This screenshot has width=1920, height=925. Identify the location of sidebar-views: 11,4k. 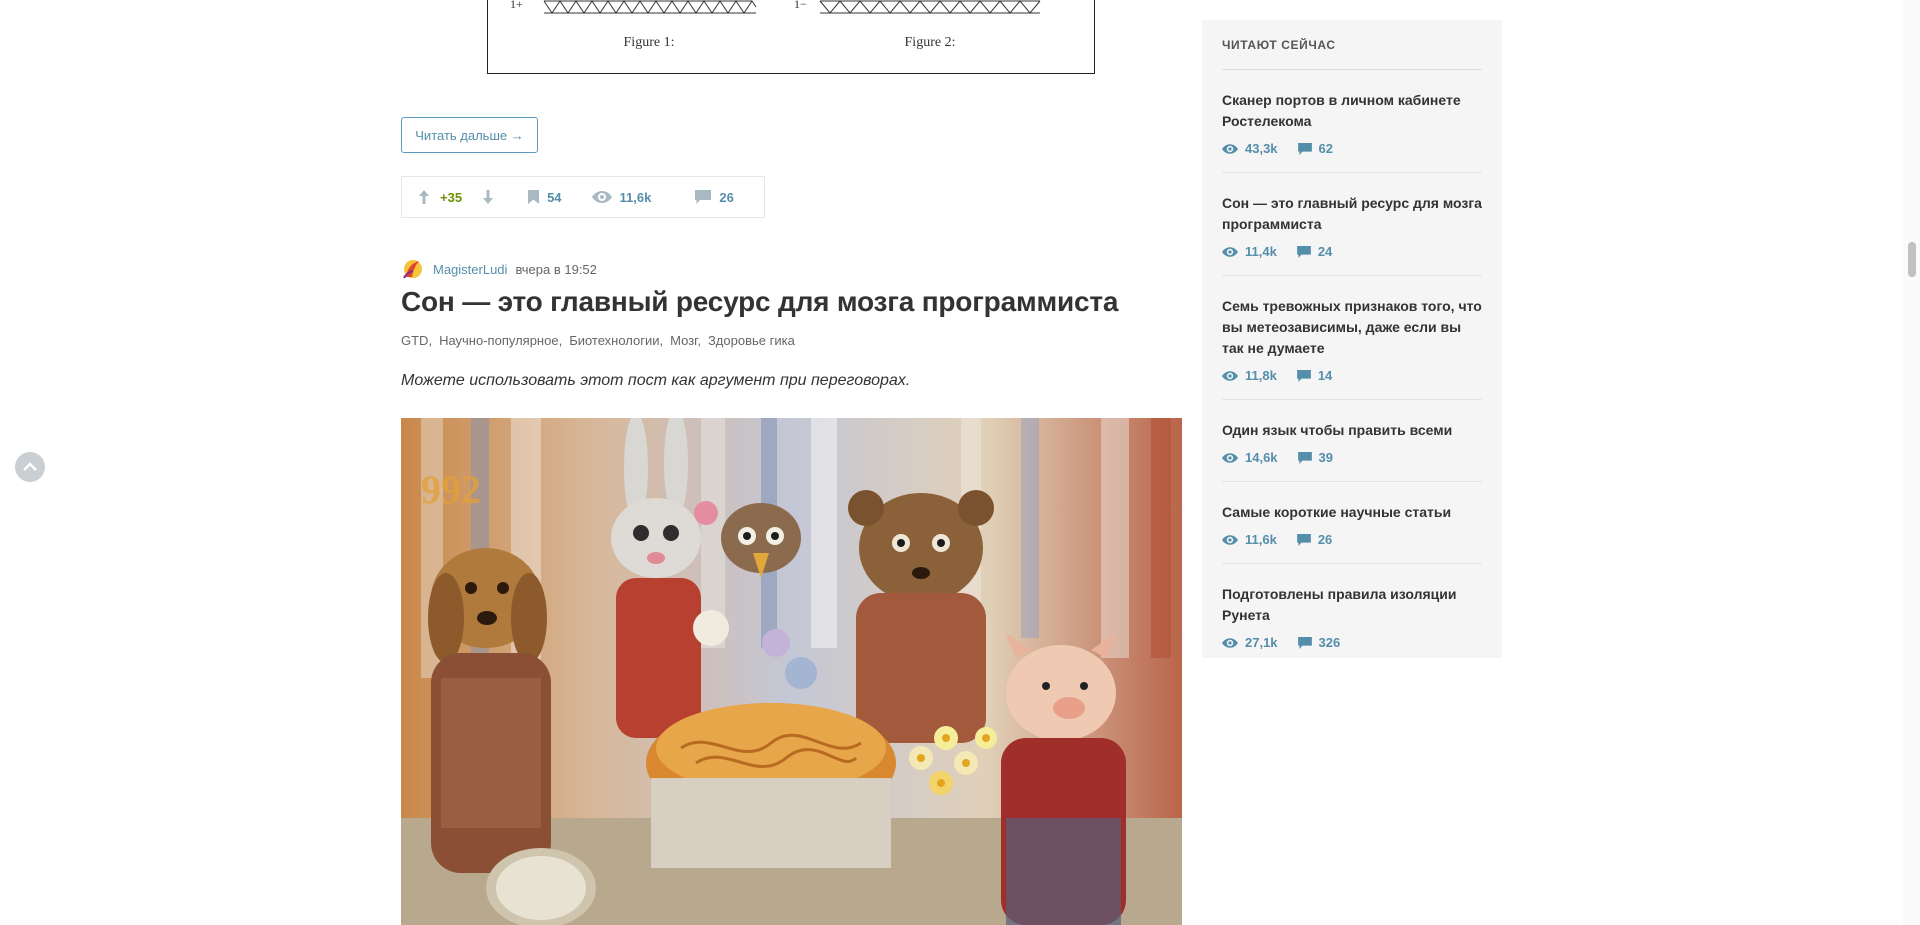
(1249, 251).